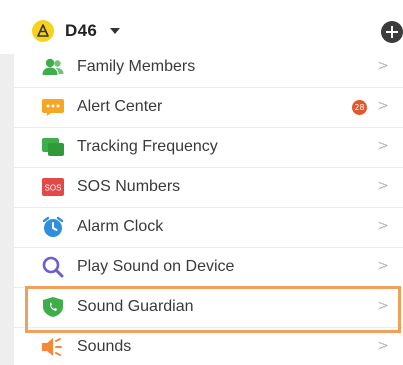 This screenshot has height=365, width=403. What do you see at coordinates (208, 308) in the screenshot?
I see `menu-item-sound-guardian: Sound Guardian >` at bounding box center [208, 308].